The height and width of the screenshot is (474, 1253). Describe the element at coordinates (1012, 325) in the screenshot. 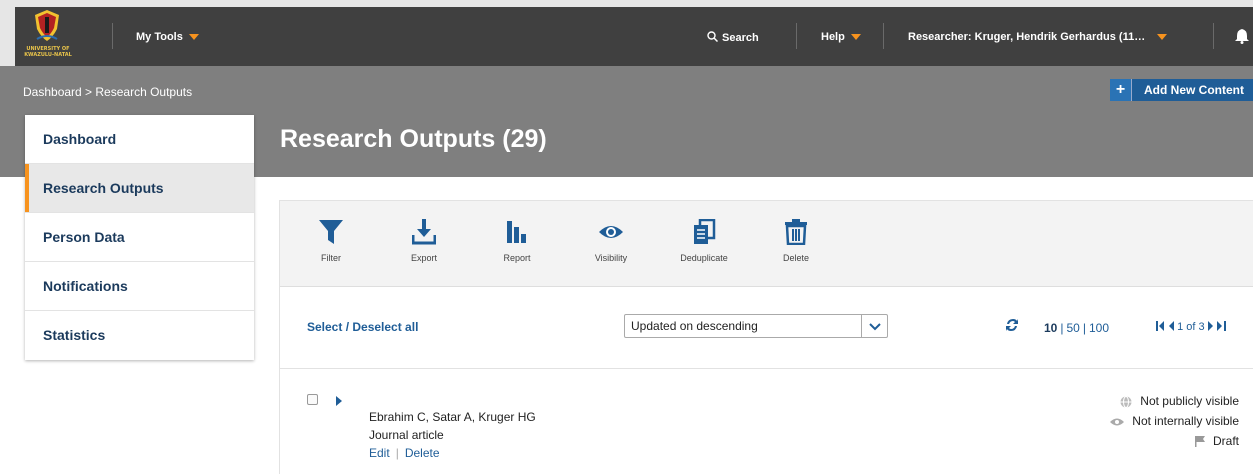

I see `refresh-glyph` at that location.